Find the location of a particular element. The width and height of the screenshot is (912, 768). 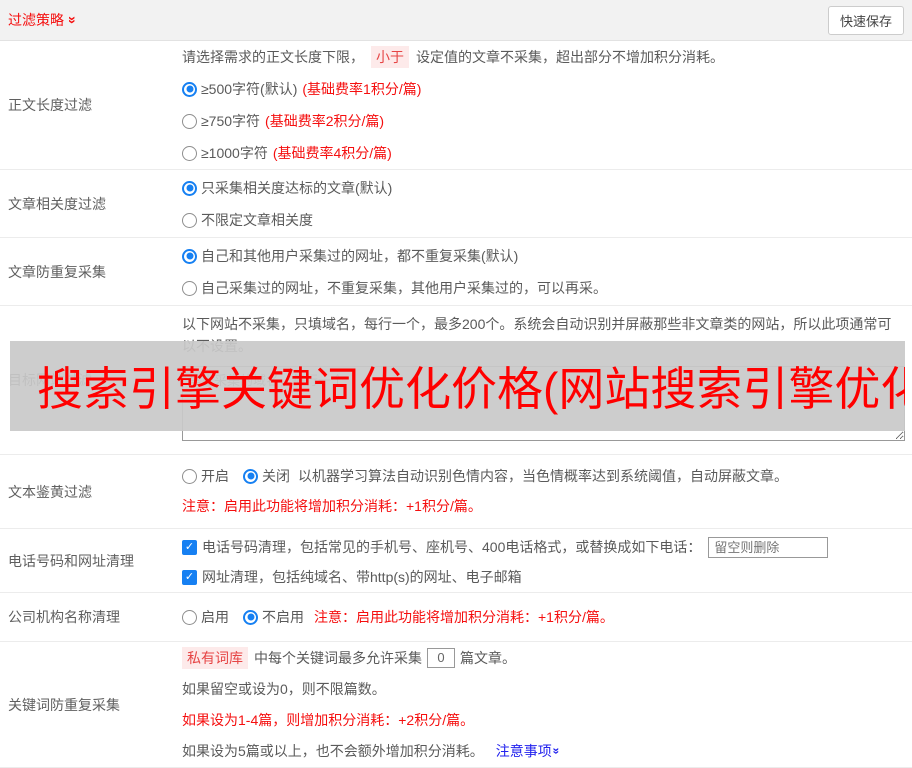

relevance-option-any: 不限定文章相关度 is located at coordinates (543, 220).